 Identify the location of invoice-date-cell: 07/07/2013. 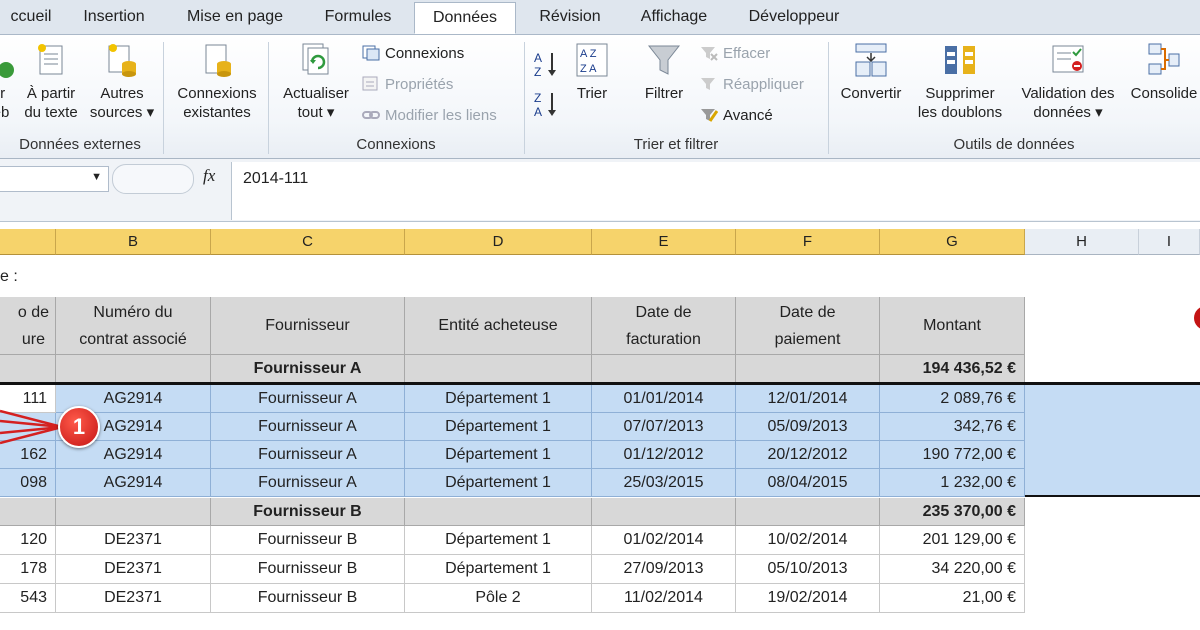
(664, 427).